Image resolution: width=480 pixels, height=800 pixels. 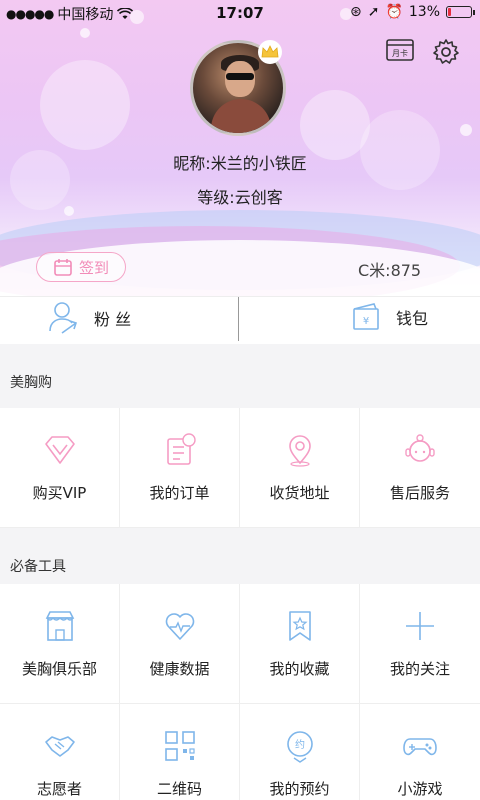 I want to click on my-appointments-button: 约 我的预约, so click(x=300, y=752).